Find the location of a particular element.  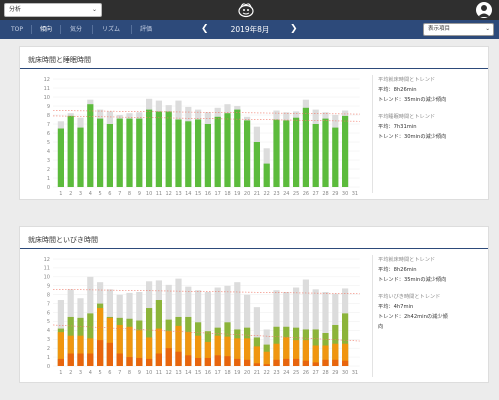

x-tick-label: 30 is located at coordinates (345, 373).